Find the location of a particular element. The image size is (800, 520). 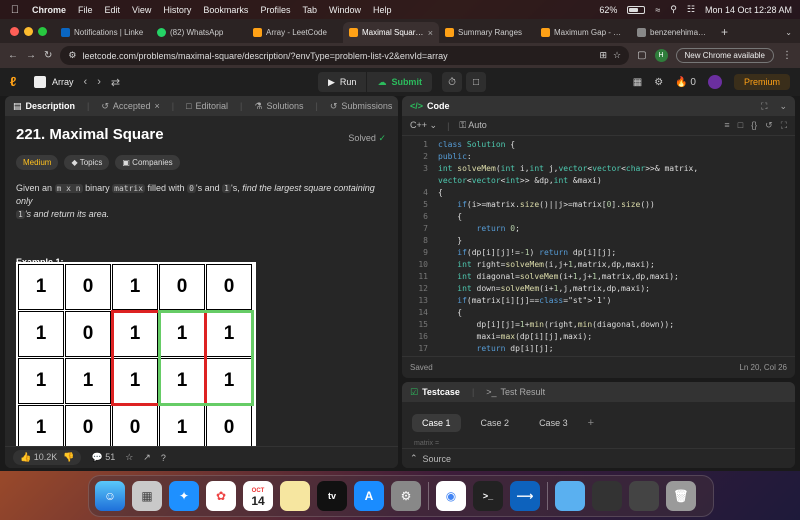

notes-app-icon is located at coordinates (295, 496).